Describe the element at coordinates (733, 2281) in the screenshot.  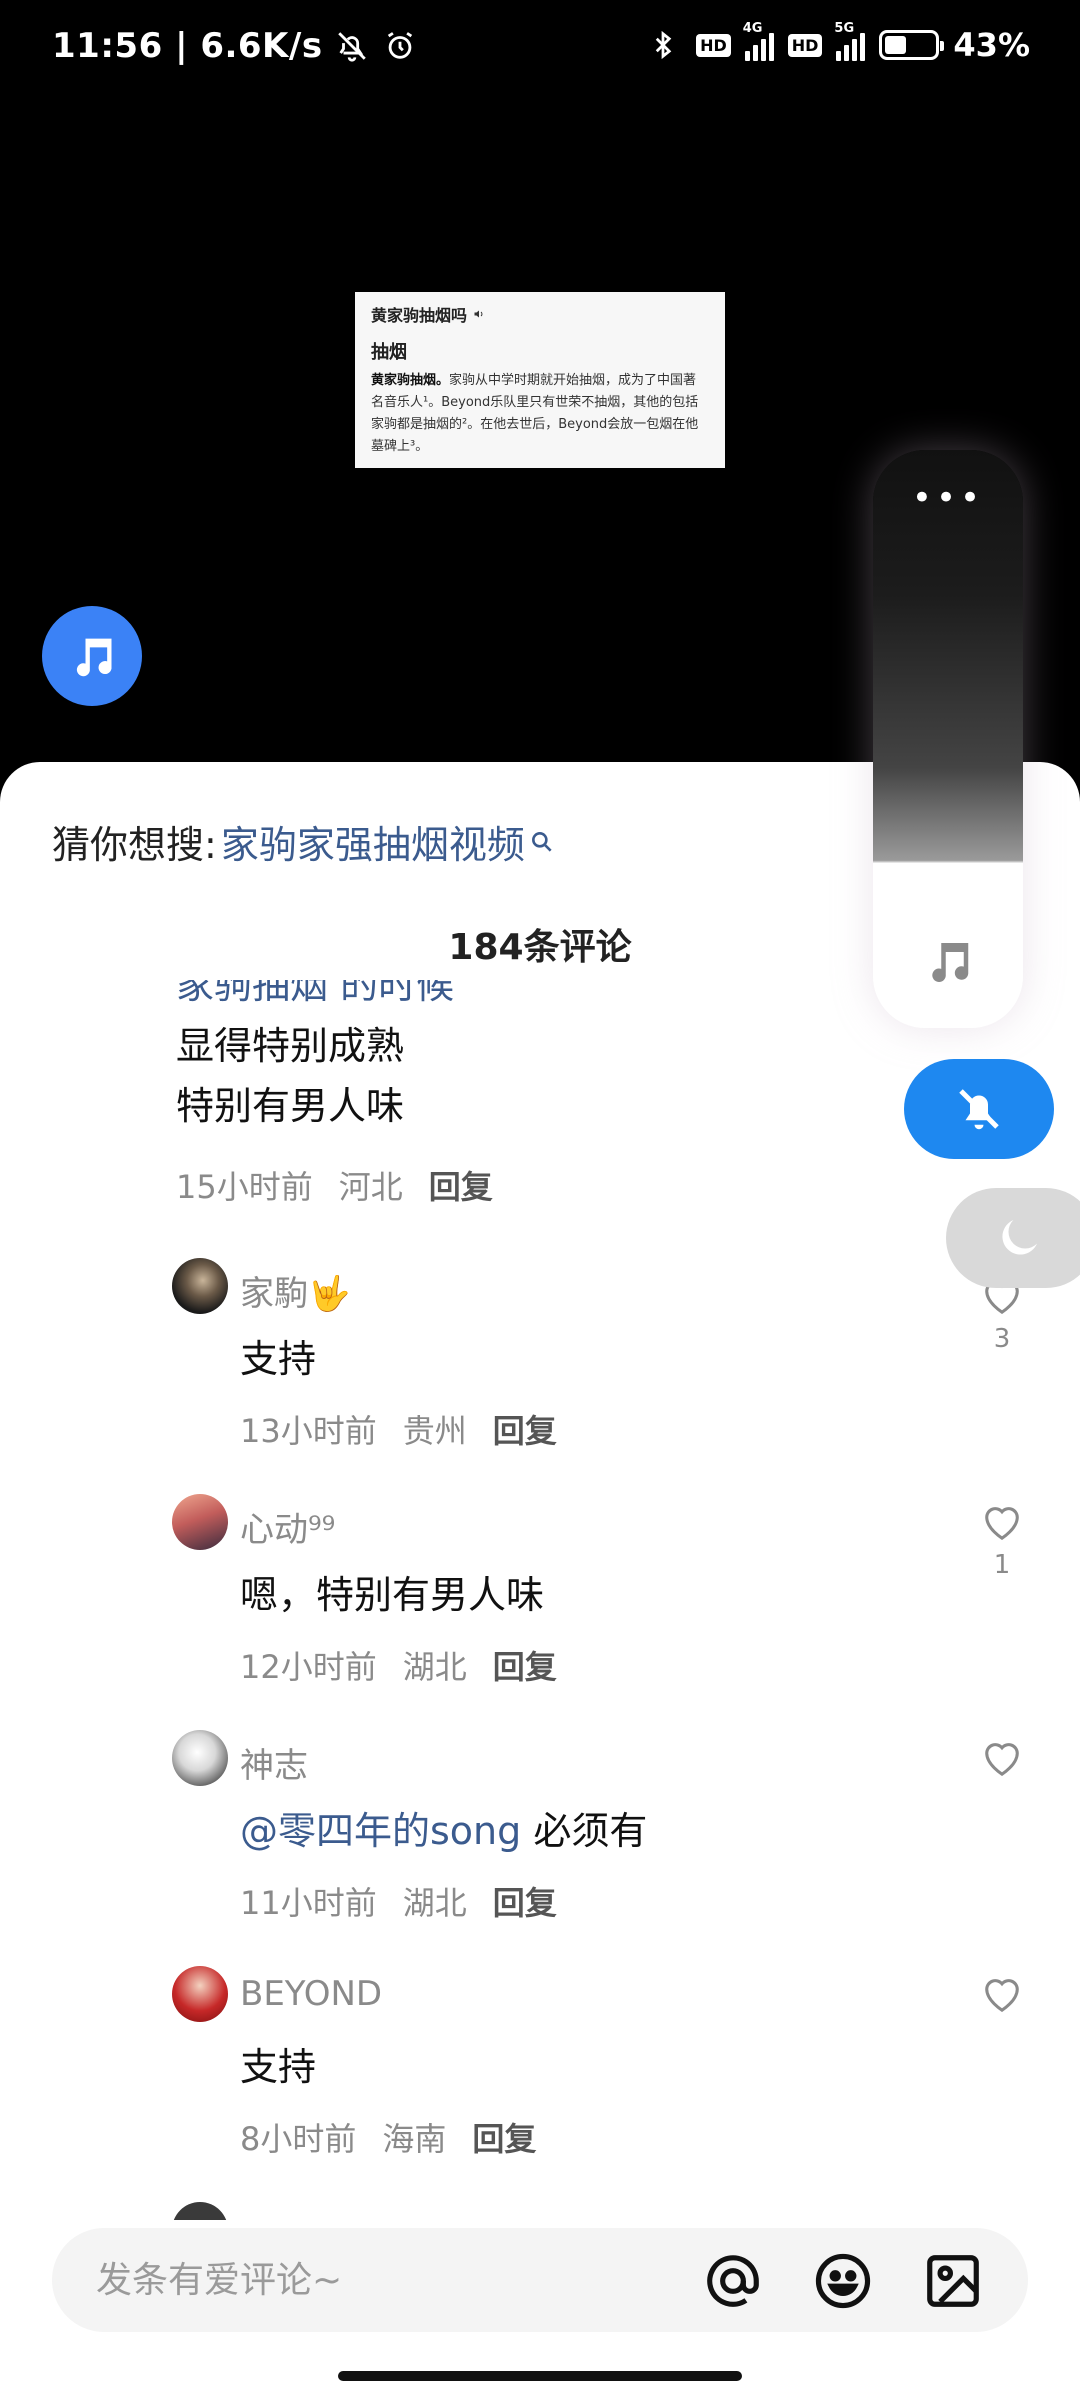
I see `at-icon` at that location.